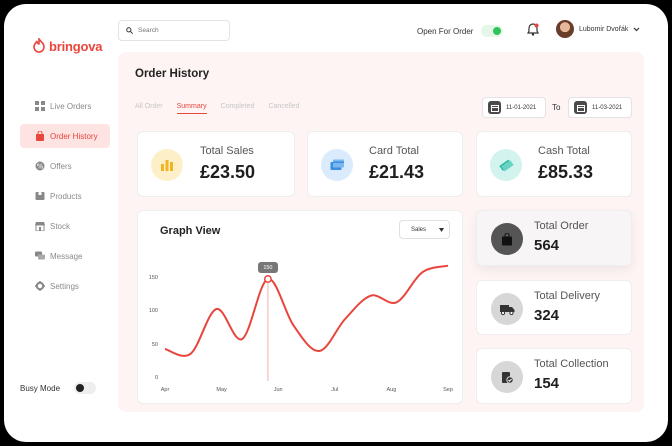  I want to click on stat-label: Total Collection, so click(571, 364).